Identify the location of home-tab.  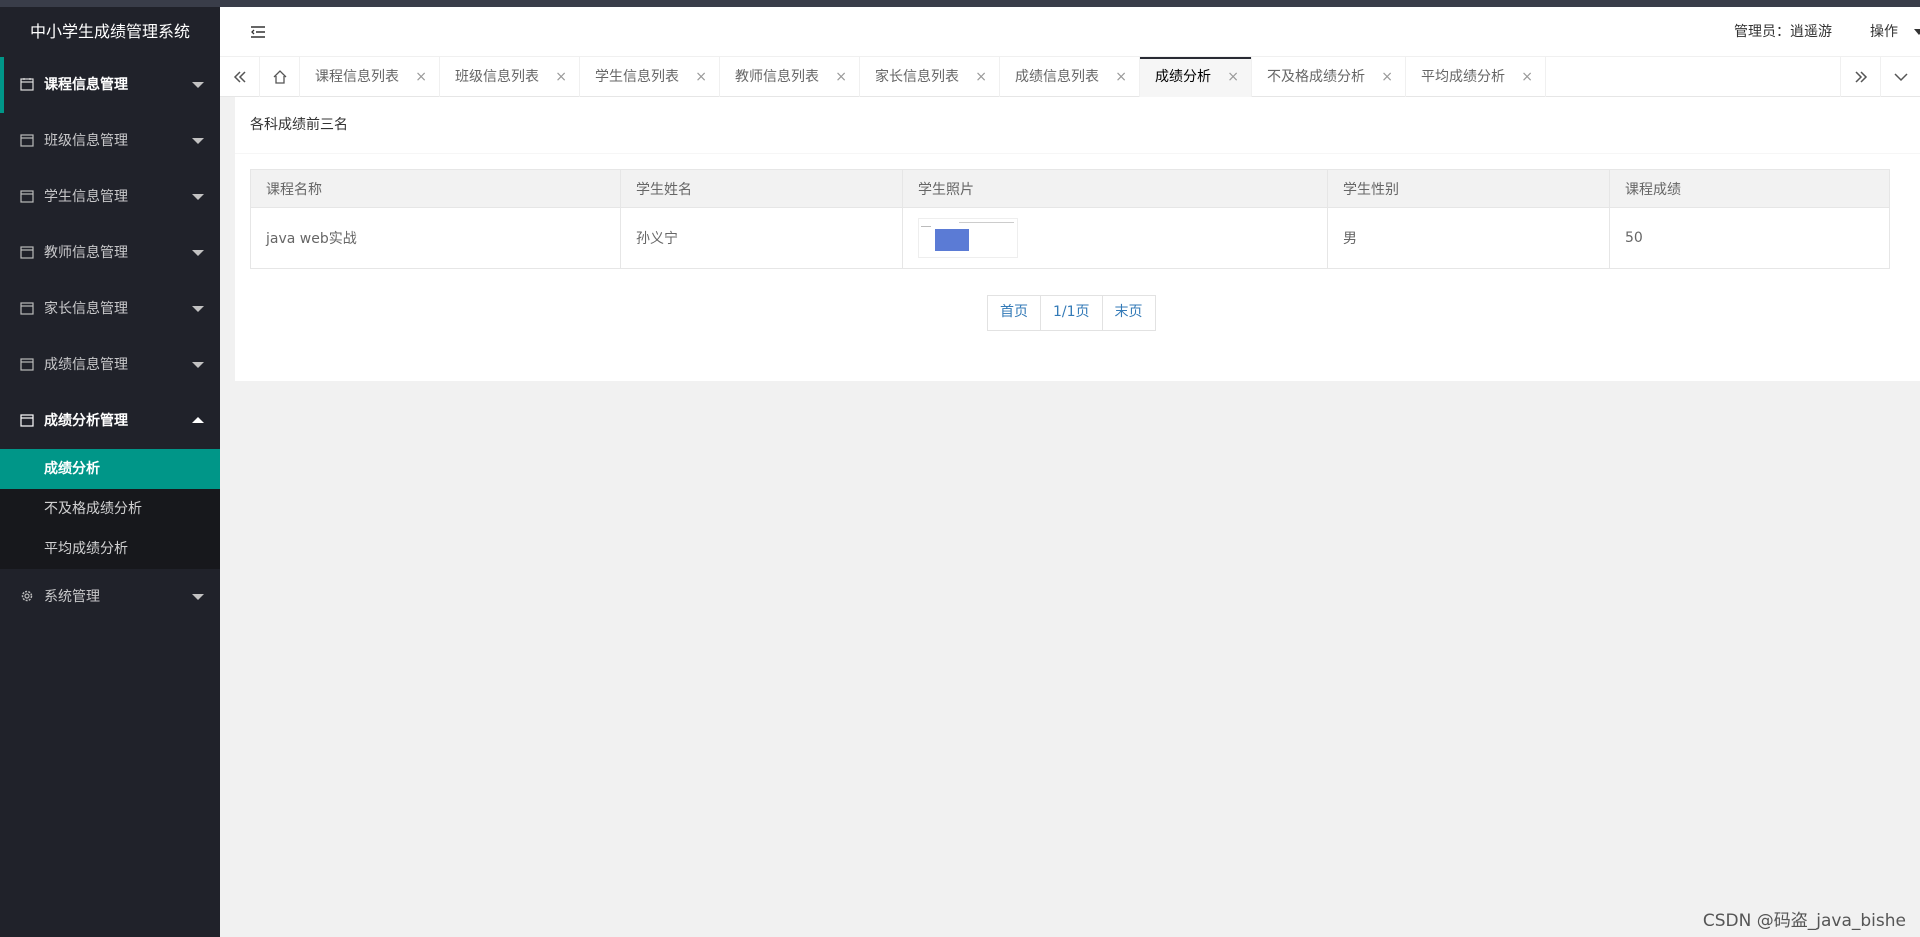
(280, 77).